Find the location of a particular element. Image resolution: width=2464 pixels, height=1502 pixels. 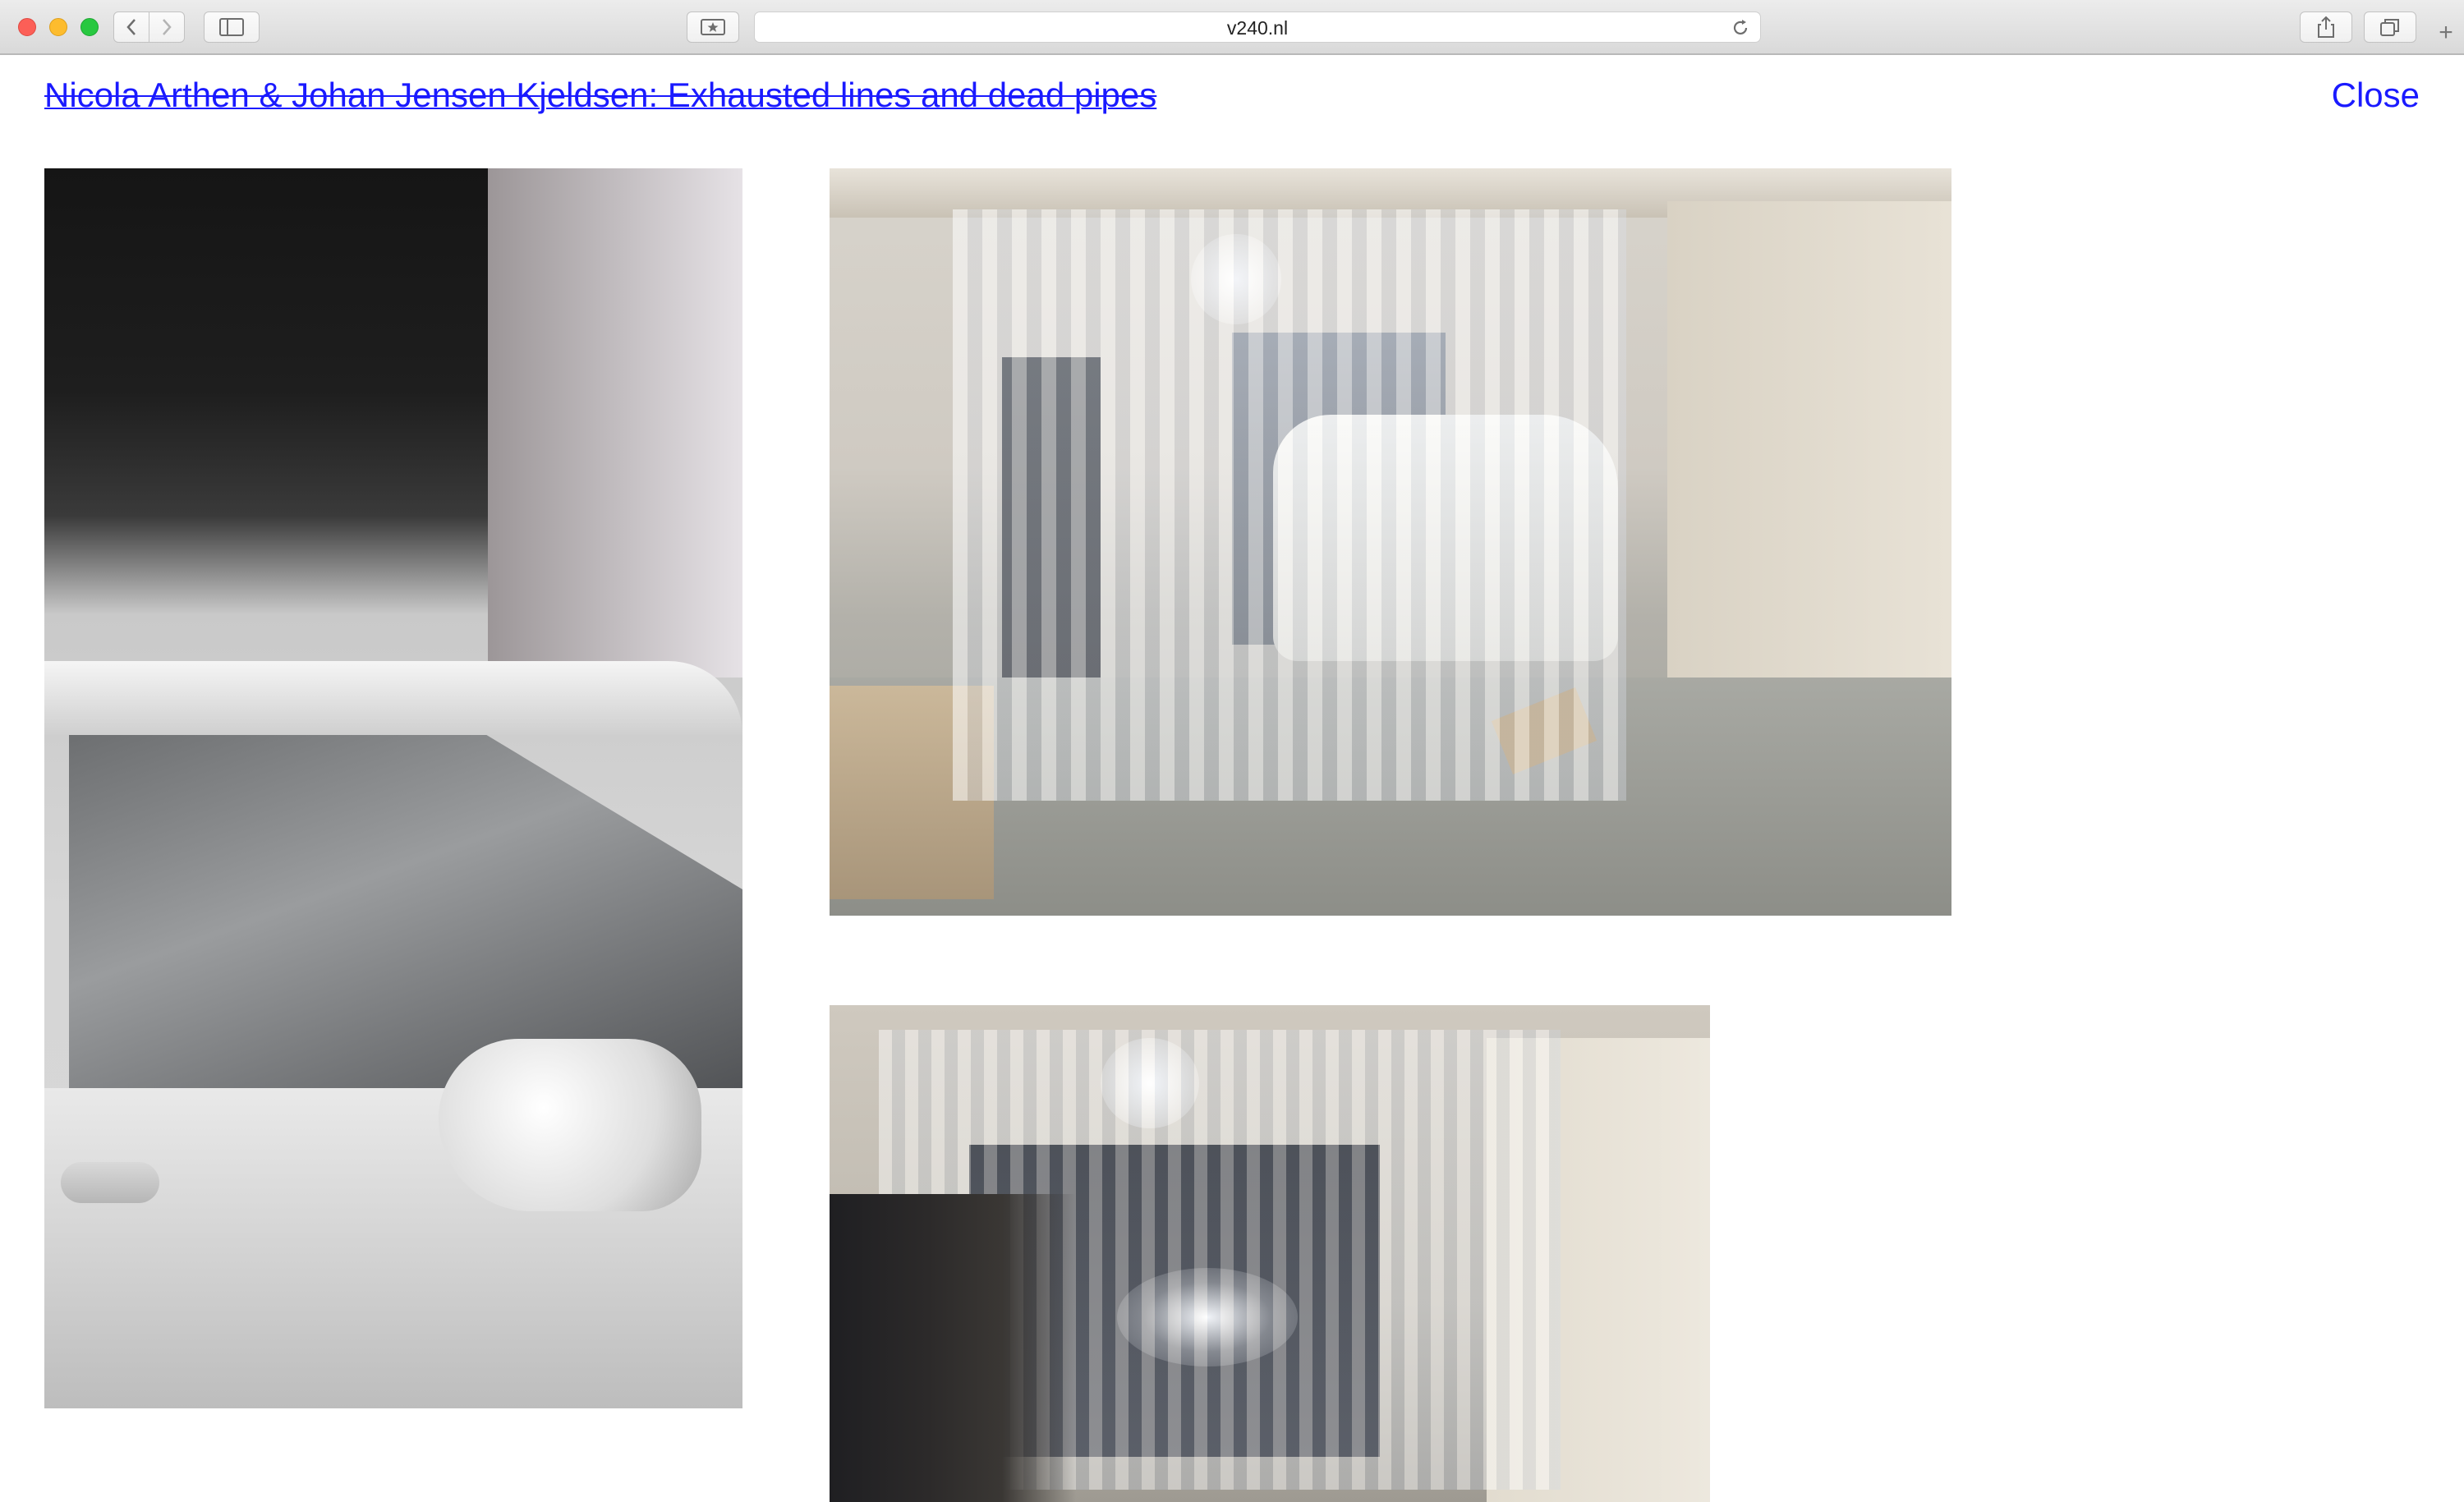

url-text: v240.nl is located at coordinates (1257, 28).